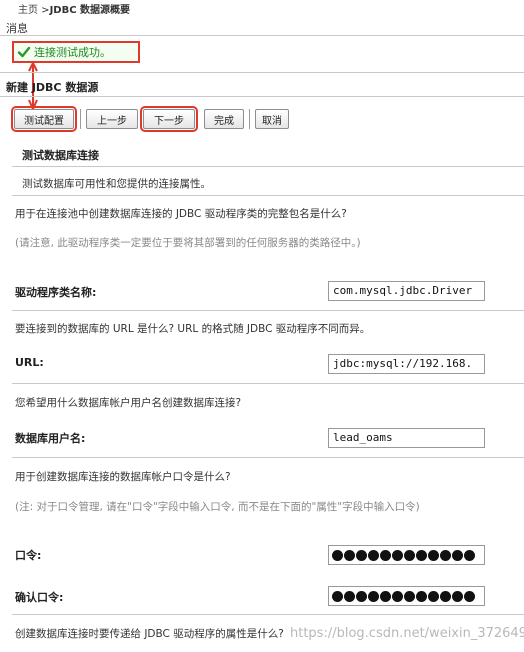 Image resolution: width=524 pixels, height=652 pixels. I want to click on password-question: 用于创建数据库连接的数据库帐户口令是什么?, so click(123, 477).